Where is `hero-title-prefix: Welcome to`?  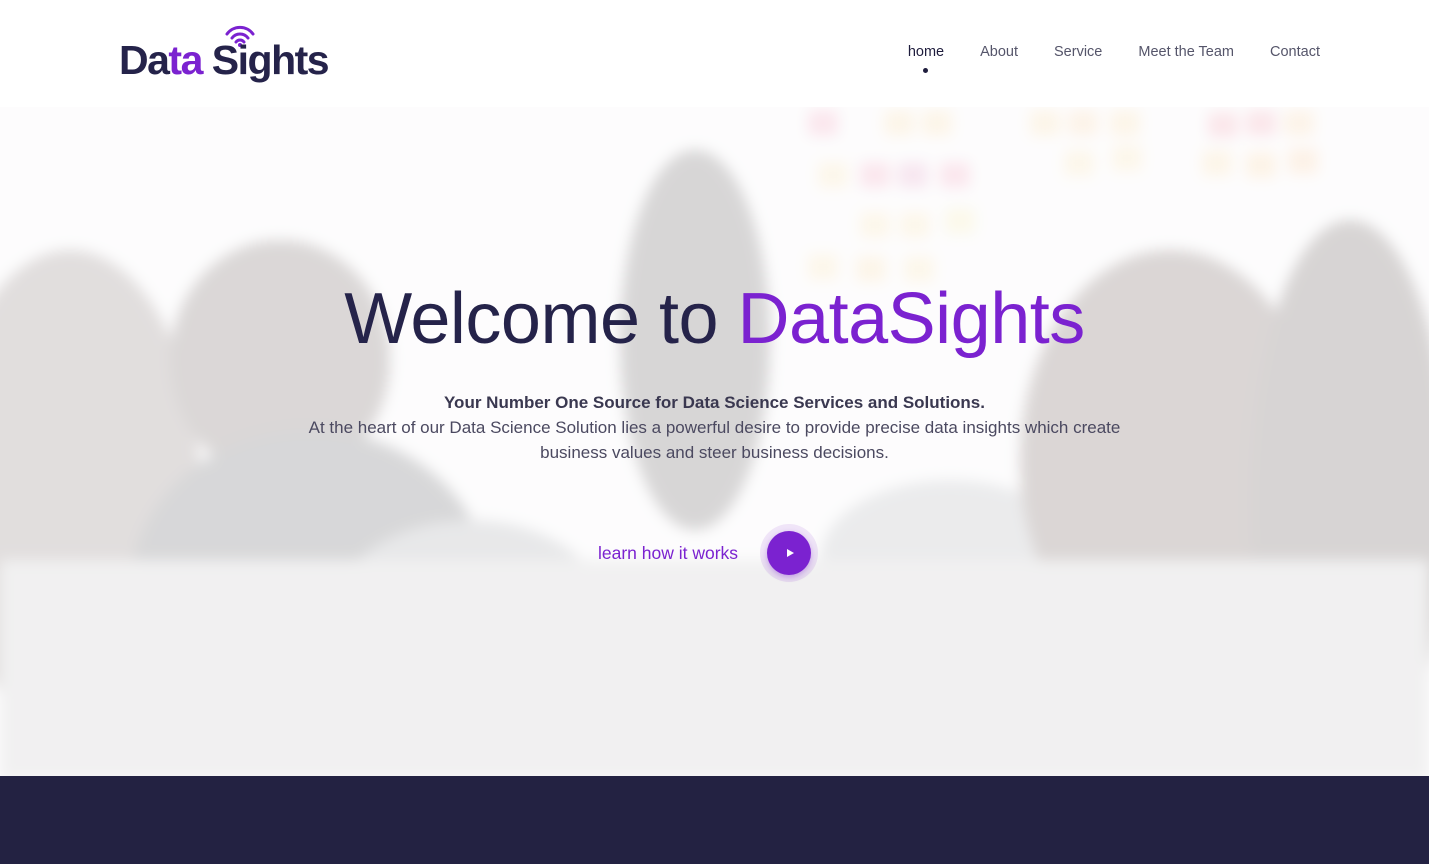 hero-title-prefix: Welcome to is located at coordinates (541, 319).